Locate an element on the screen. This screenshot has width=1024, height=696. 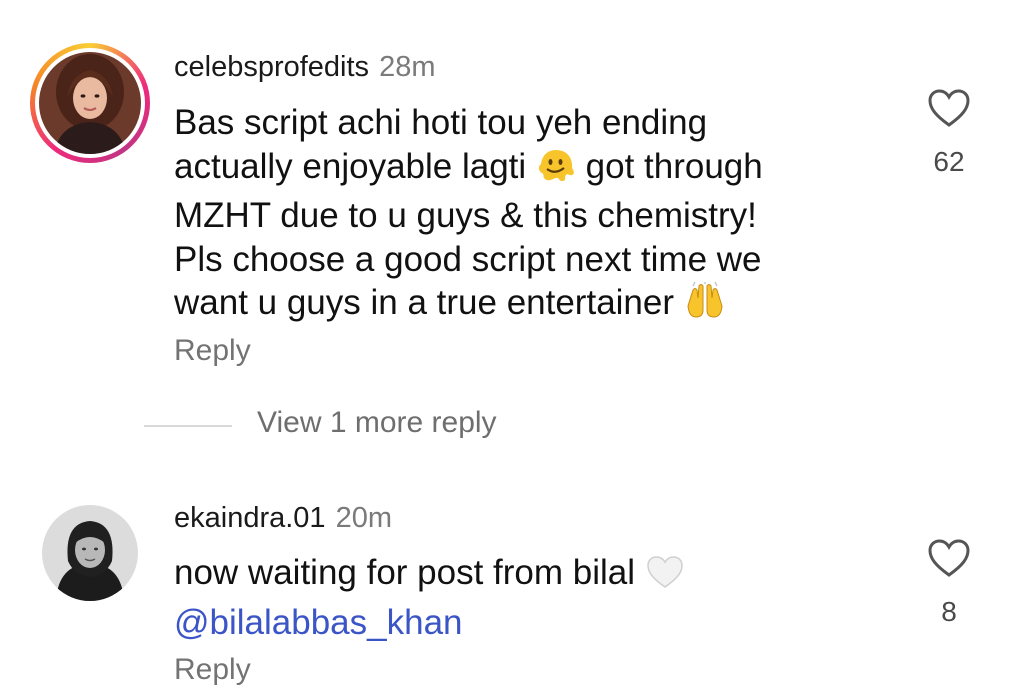
username: ekaindra.01 is located at coordinates (250, 518).